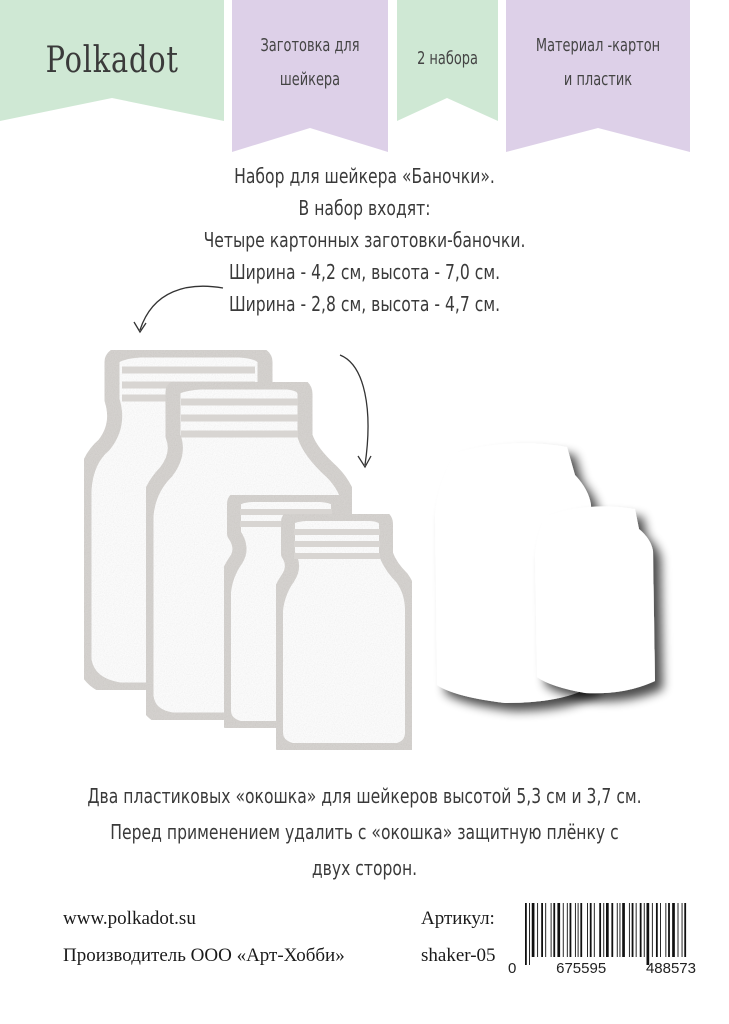 The height and width of the screenshot is (1024, 729). What do you see at coordinates (447, 58) in the screenshot?
I see `ribbon-sets-label: 2 набора` at bounding box center [447, 58].